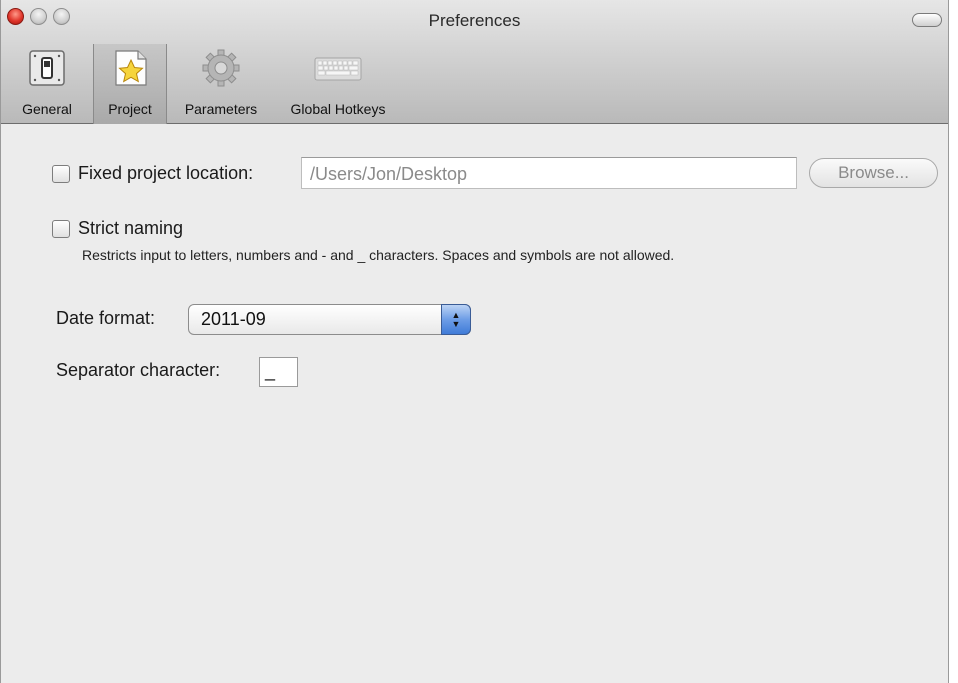 The image size is (958, 683). Describe the element at coordinates (131, 228) in the screenshot. I see `strict-naming-label: Strict naming` at that location.